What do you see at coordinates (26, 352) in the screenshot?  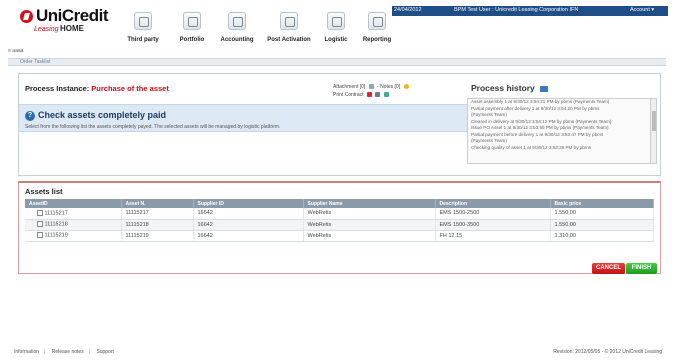 I see `footer-link-information: Information` at bounding box center [26, 352].